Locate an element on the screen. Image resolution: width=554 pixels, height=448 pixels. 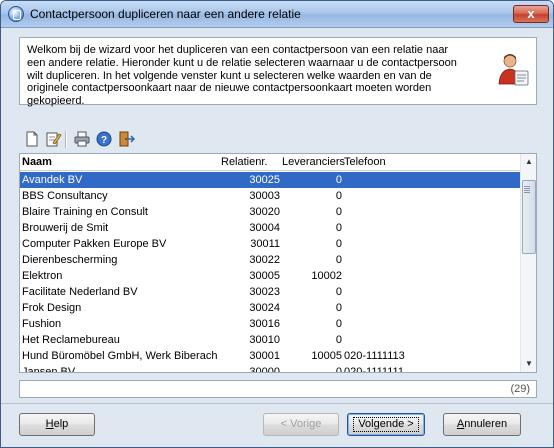
cell-relatienr: 30011 is located at coordinates (265, 244).